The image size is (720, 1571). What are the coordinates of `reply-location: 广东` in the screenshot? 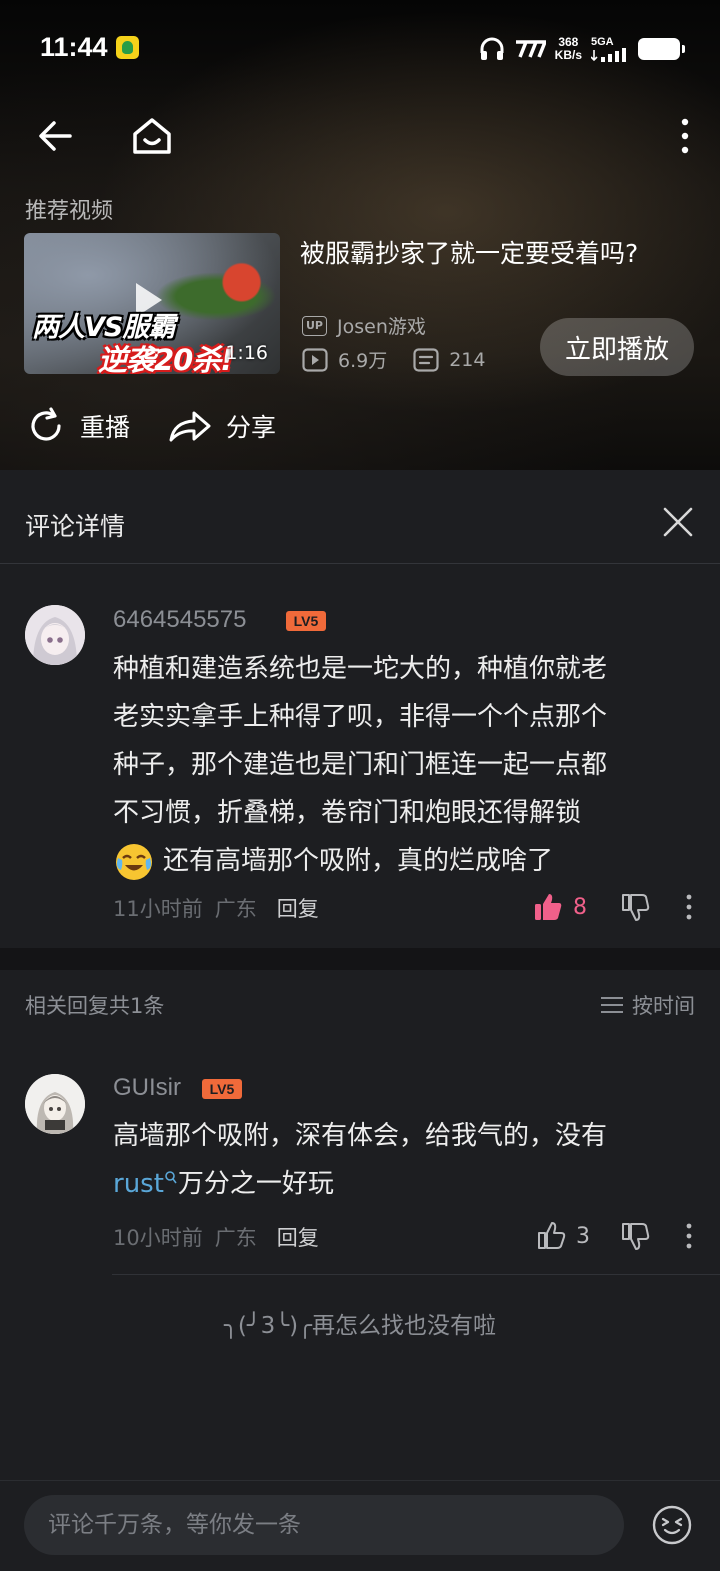 It's located at (235, 1238).